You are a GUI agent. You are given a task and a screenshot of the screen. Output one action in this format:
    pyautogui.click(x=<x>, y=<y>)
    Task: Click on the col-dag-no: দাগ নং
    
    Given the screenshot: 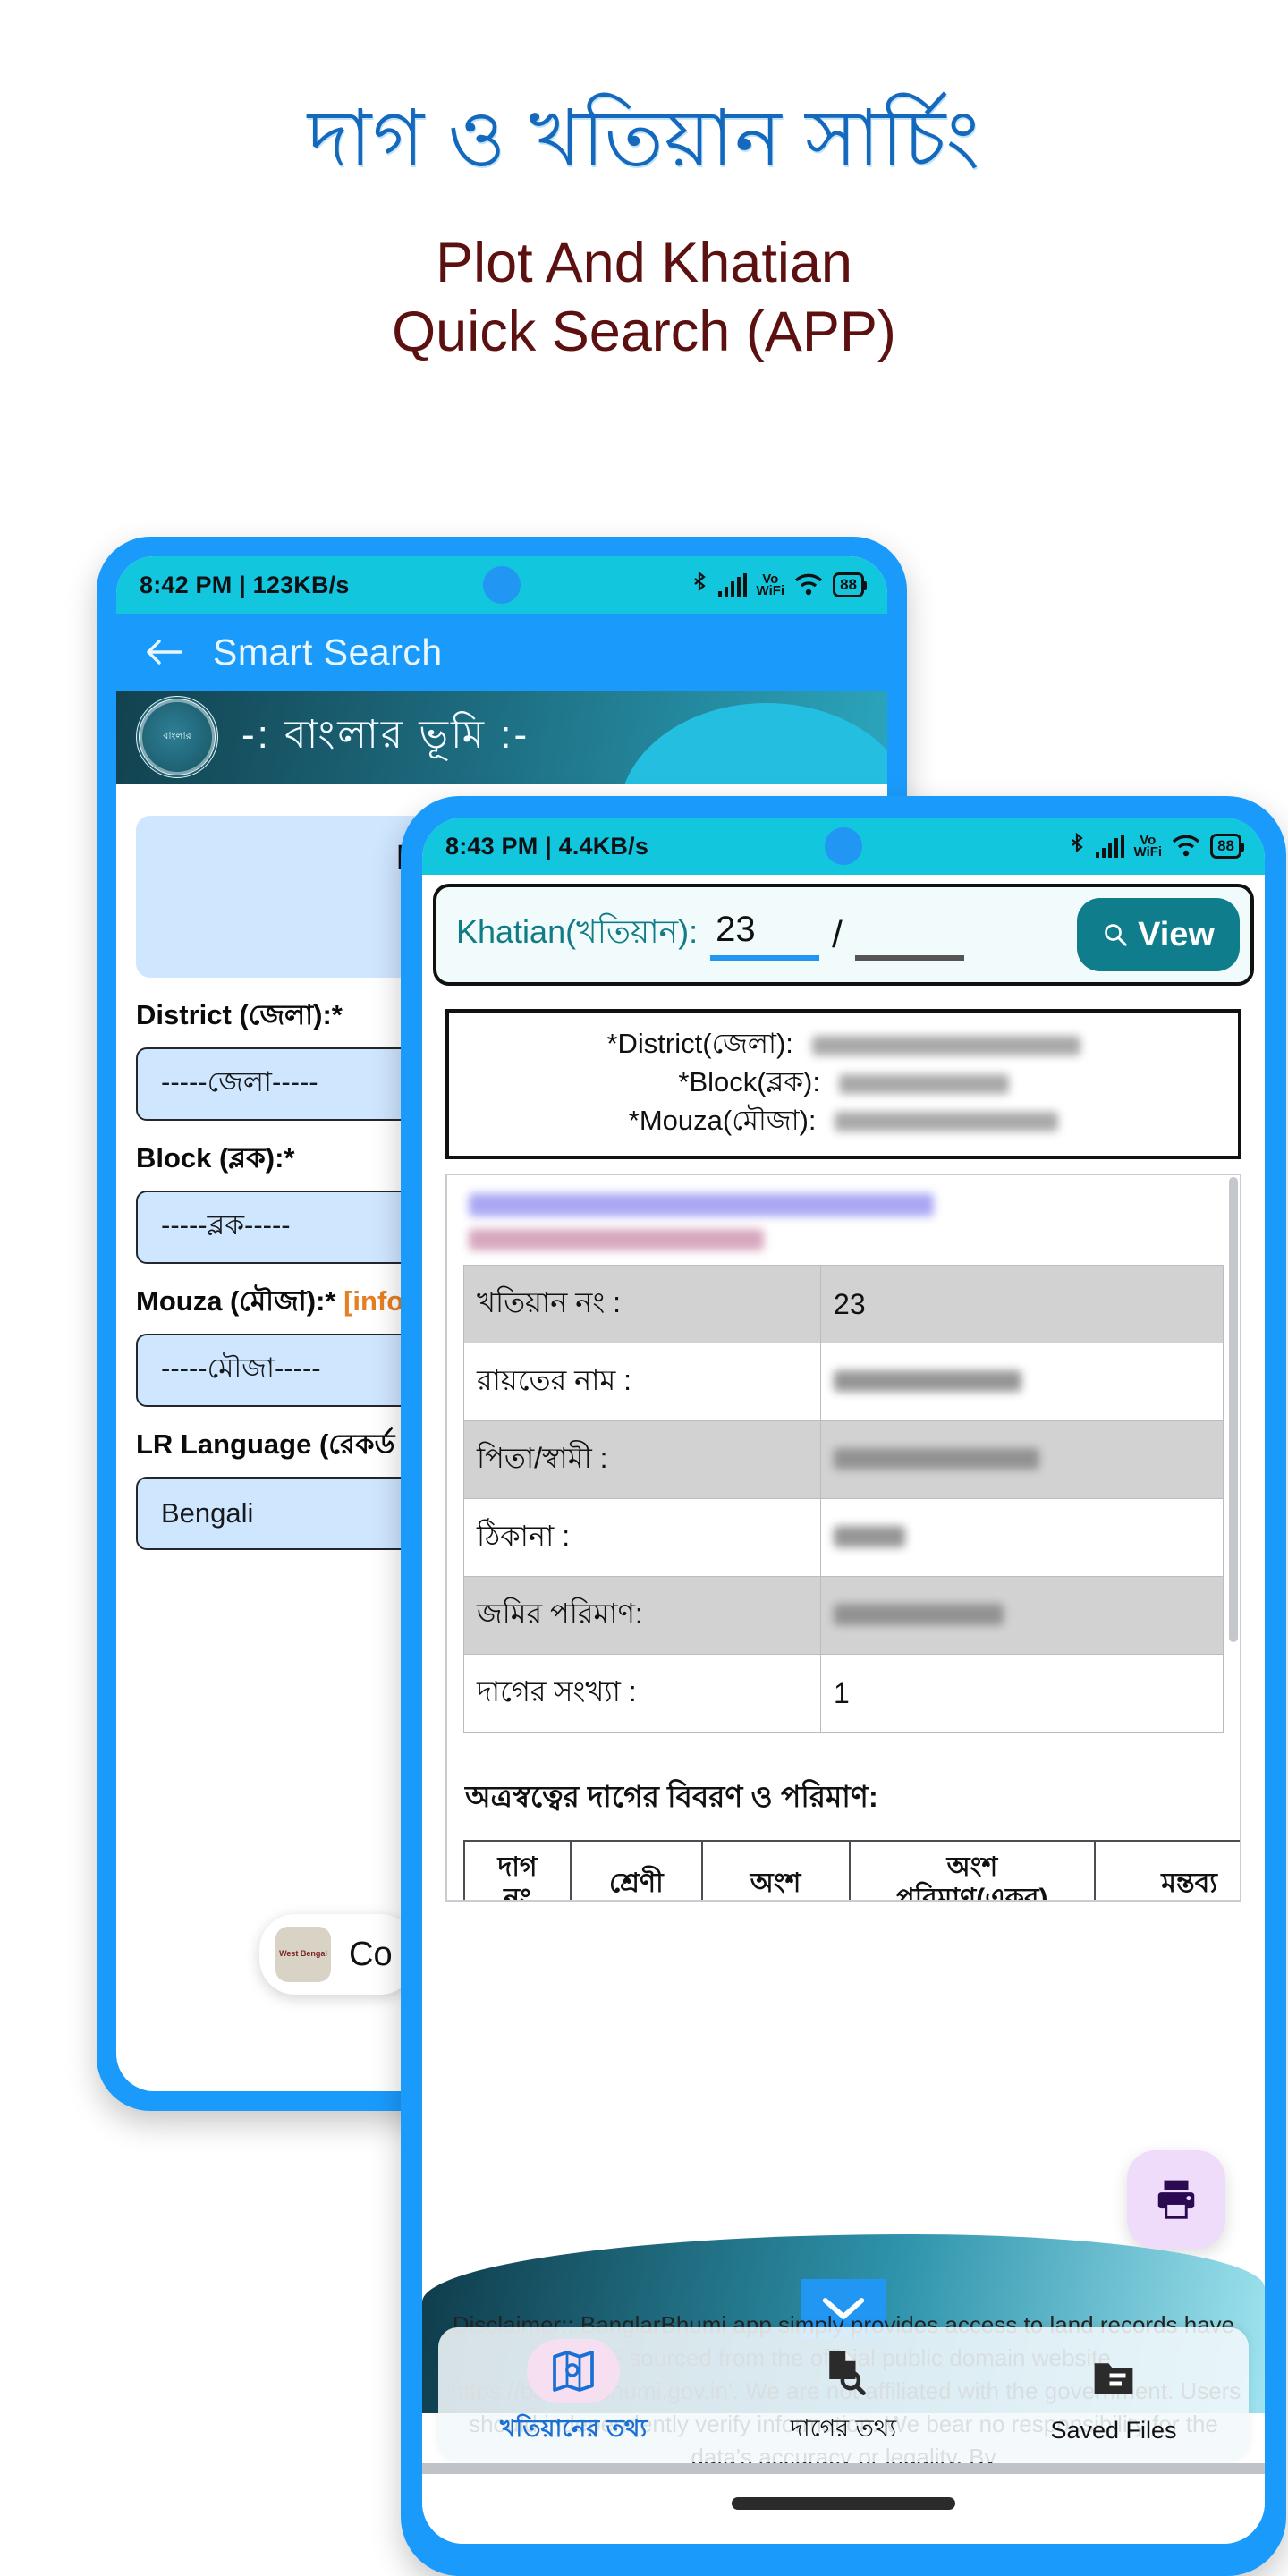 What is the action you would take?
    pyautogui.click(x=517, y=1870)
    